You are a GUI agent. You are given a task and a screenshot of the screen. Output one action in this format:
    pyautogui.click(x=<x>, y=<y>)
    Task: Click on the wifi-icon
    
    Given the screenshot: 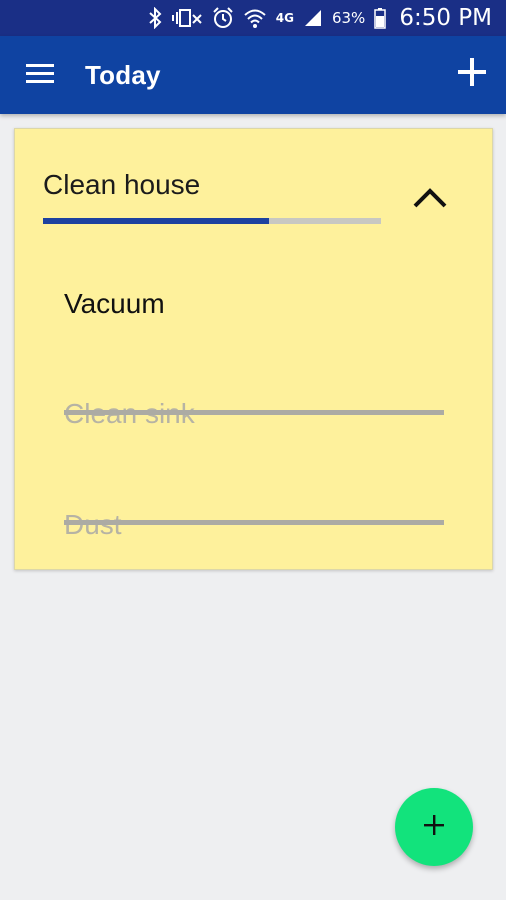 What is the action you would take?
    pyautogui.click(x=255, y=18)
    